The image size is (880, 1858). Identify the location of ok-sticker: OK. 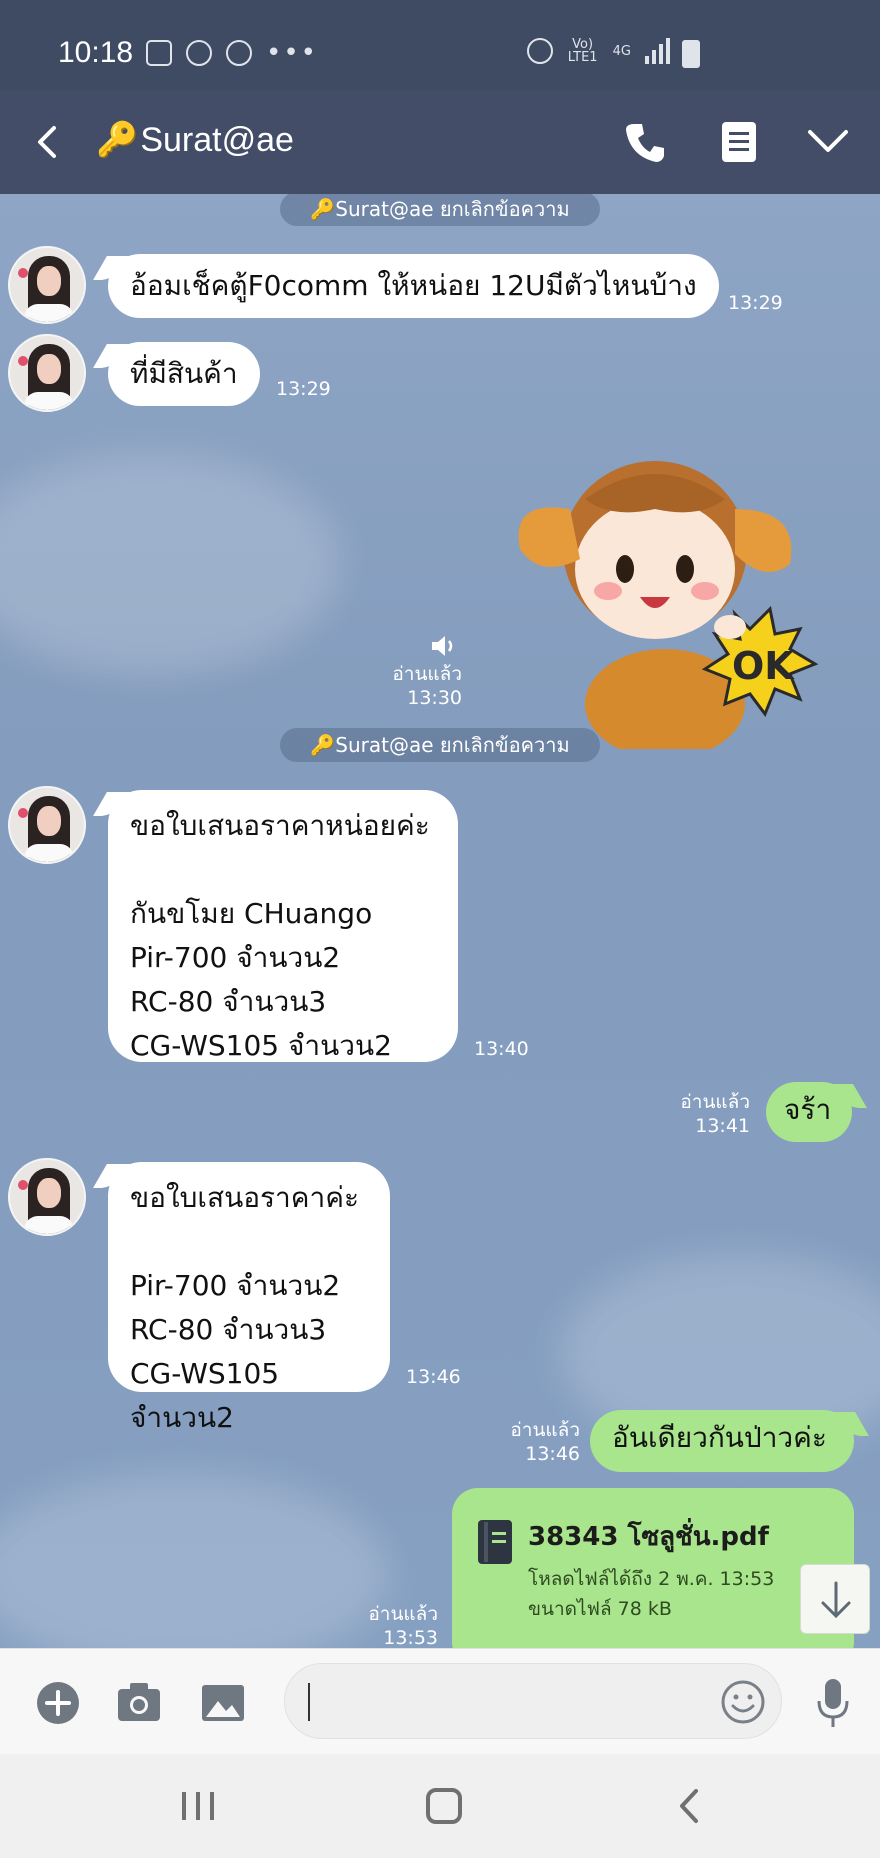
(672, 594).